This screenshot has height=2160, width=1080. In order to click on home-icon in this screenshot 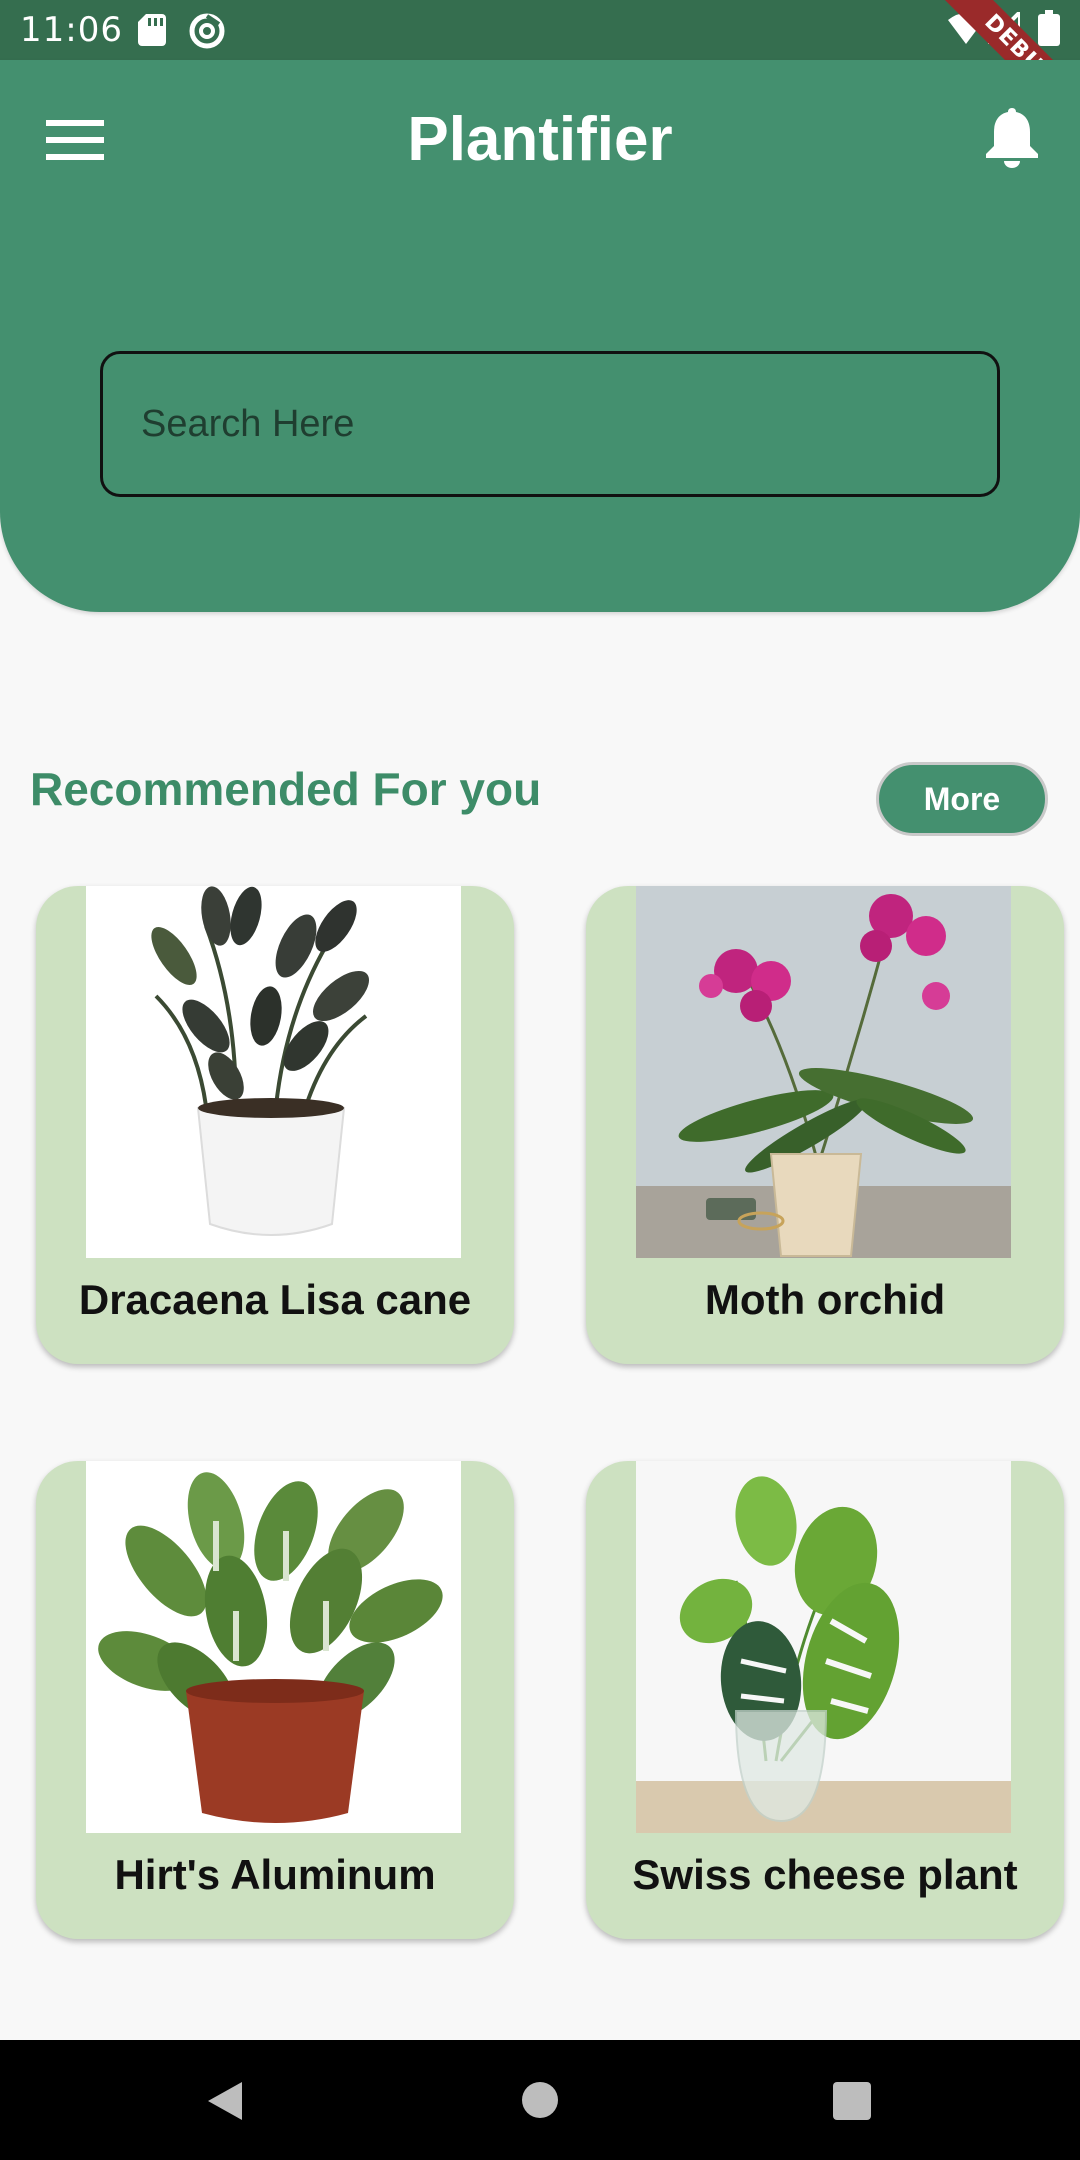, I will do `click(540, 2100)`.